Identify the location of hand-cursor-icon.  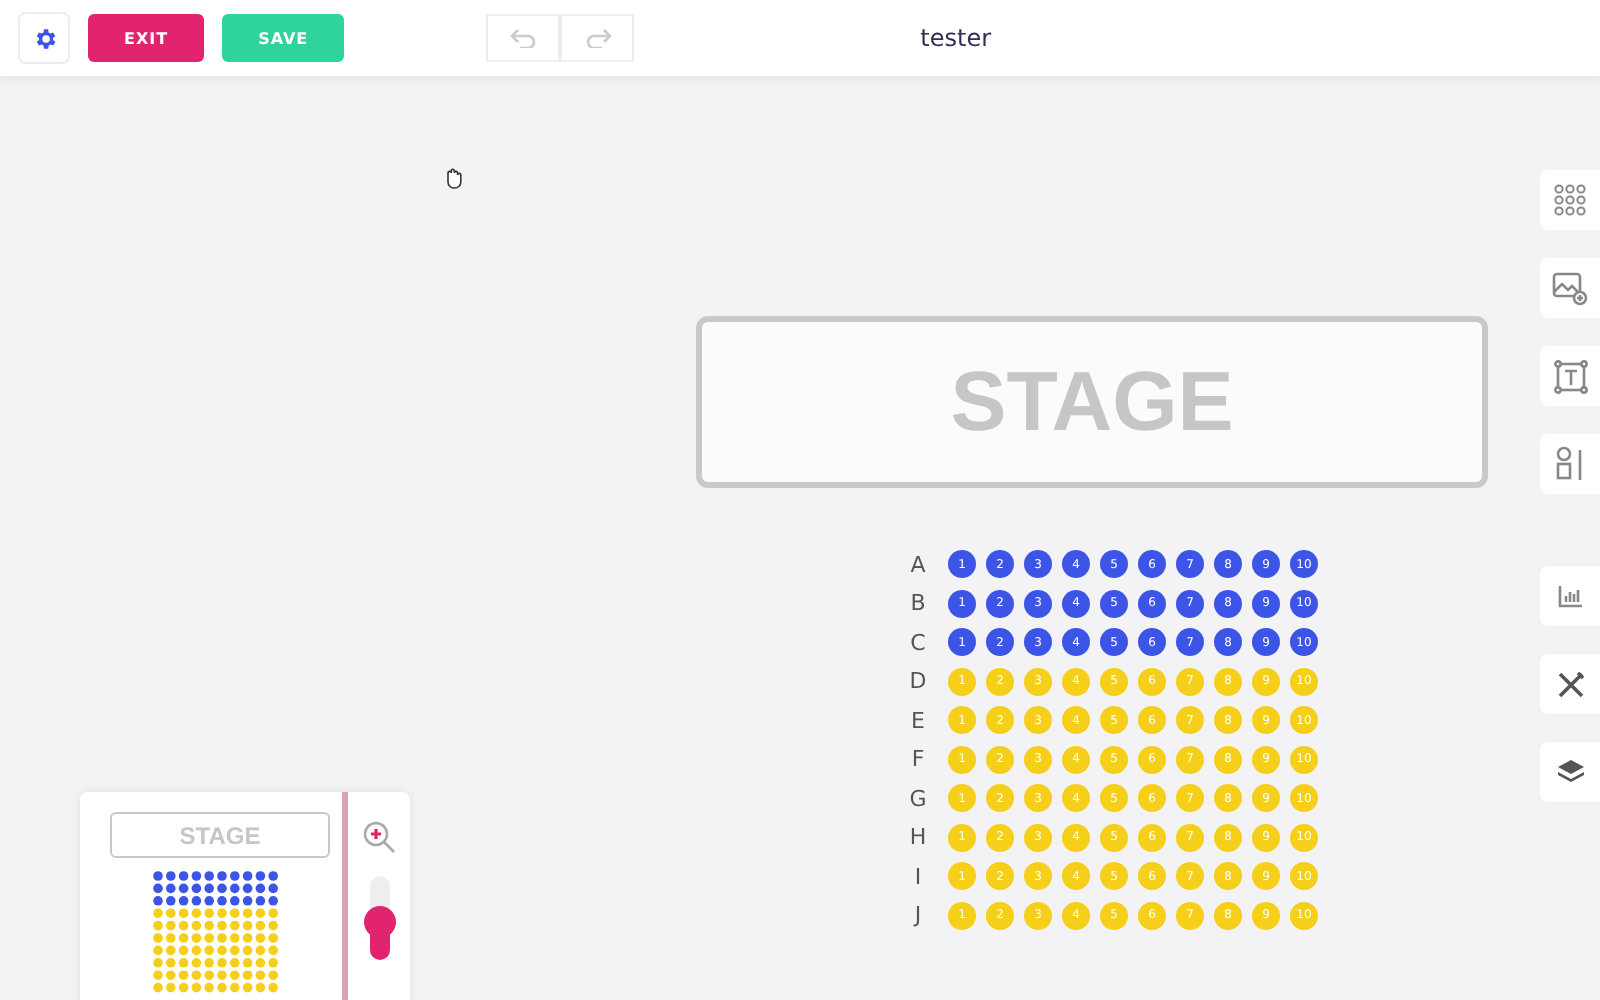
(454, 179).